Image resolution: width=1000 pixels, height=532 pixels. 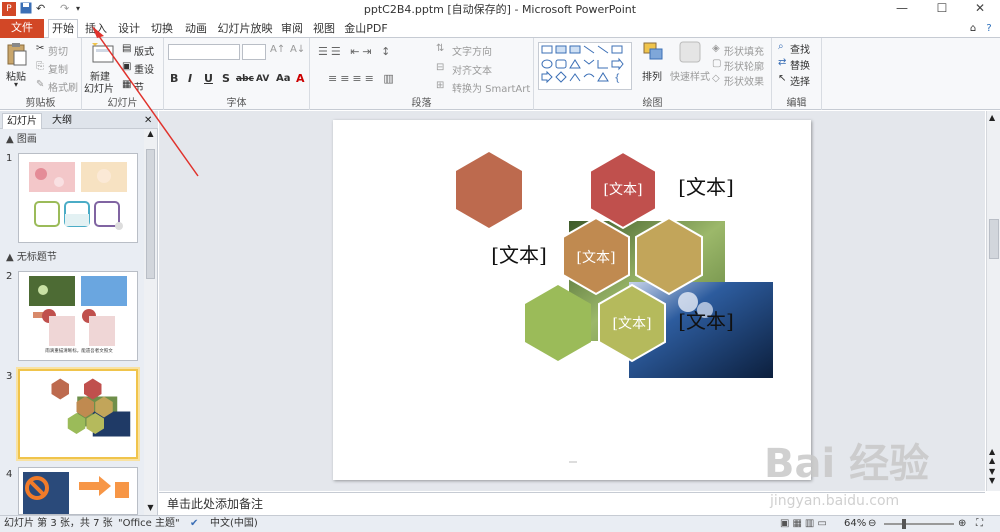 I want to click on annotation-arrow, so click(x=145, y=101).